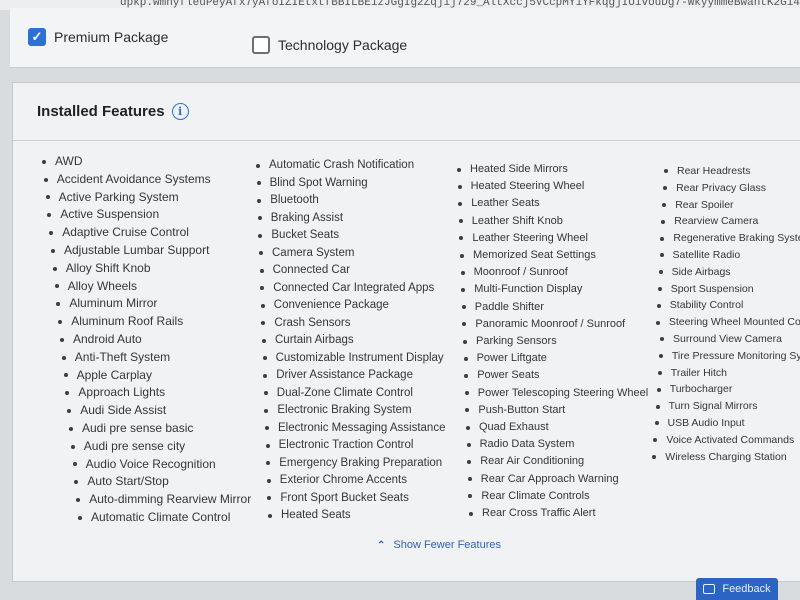 This screenshot has height=600, width=800. I want to click on feedback-button: Feedback, so click(737, 589).